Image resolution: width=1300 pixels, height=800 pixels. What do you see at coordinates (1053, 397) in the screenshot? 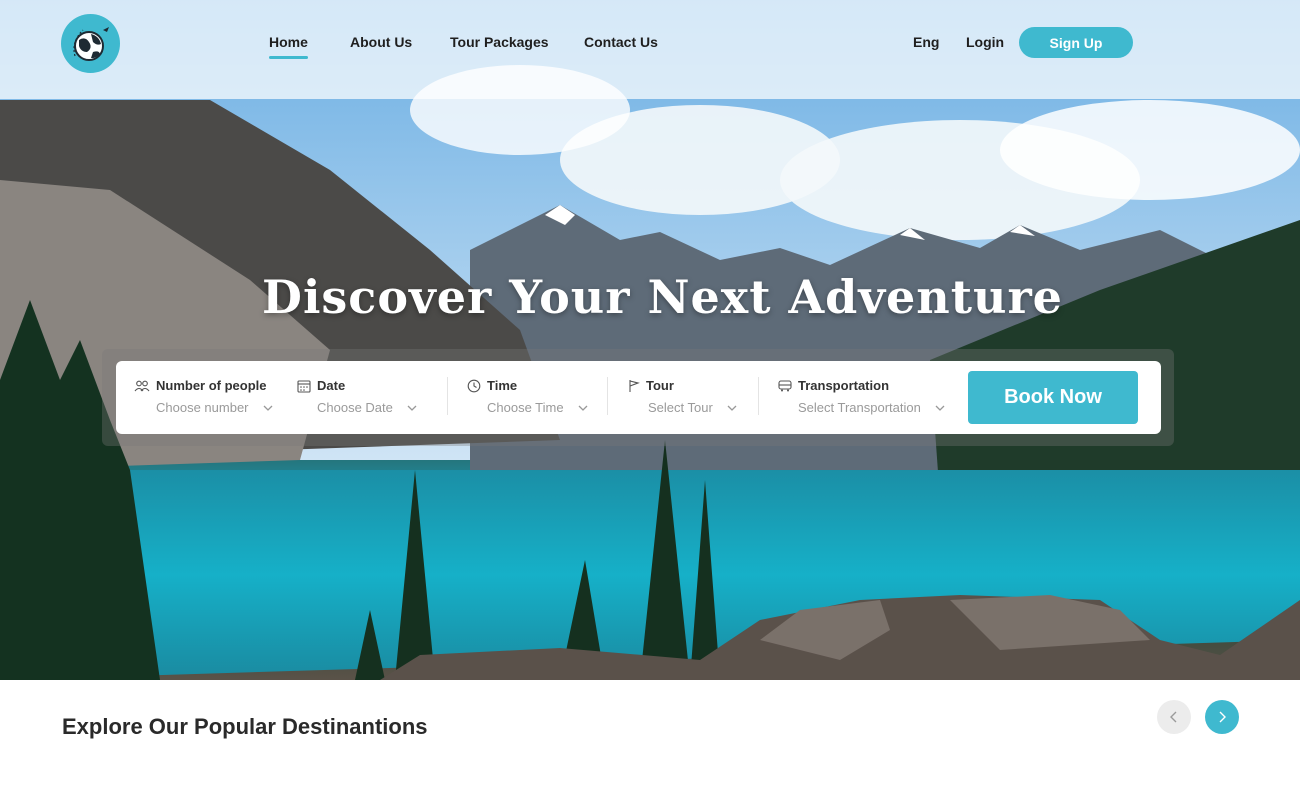
I see `book-now-button: Book Now` at bounding box center [1053, 397].